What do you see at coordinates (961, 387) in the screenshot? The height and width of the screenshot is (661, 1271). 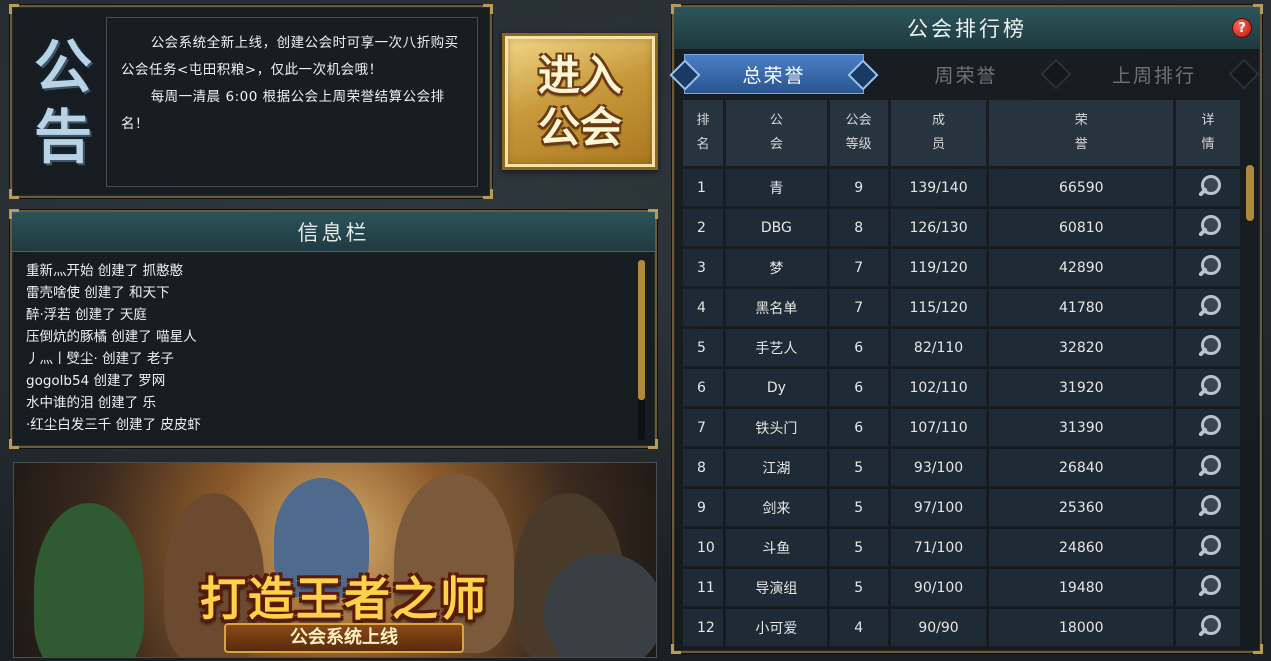 I see `table-row: 6 Dy 6 102/110 31920` at bounding box center [961, 387].